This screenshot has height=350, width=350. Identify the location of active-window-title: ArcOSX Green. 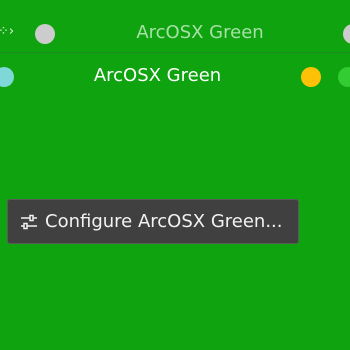
(157, 75).